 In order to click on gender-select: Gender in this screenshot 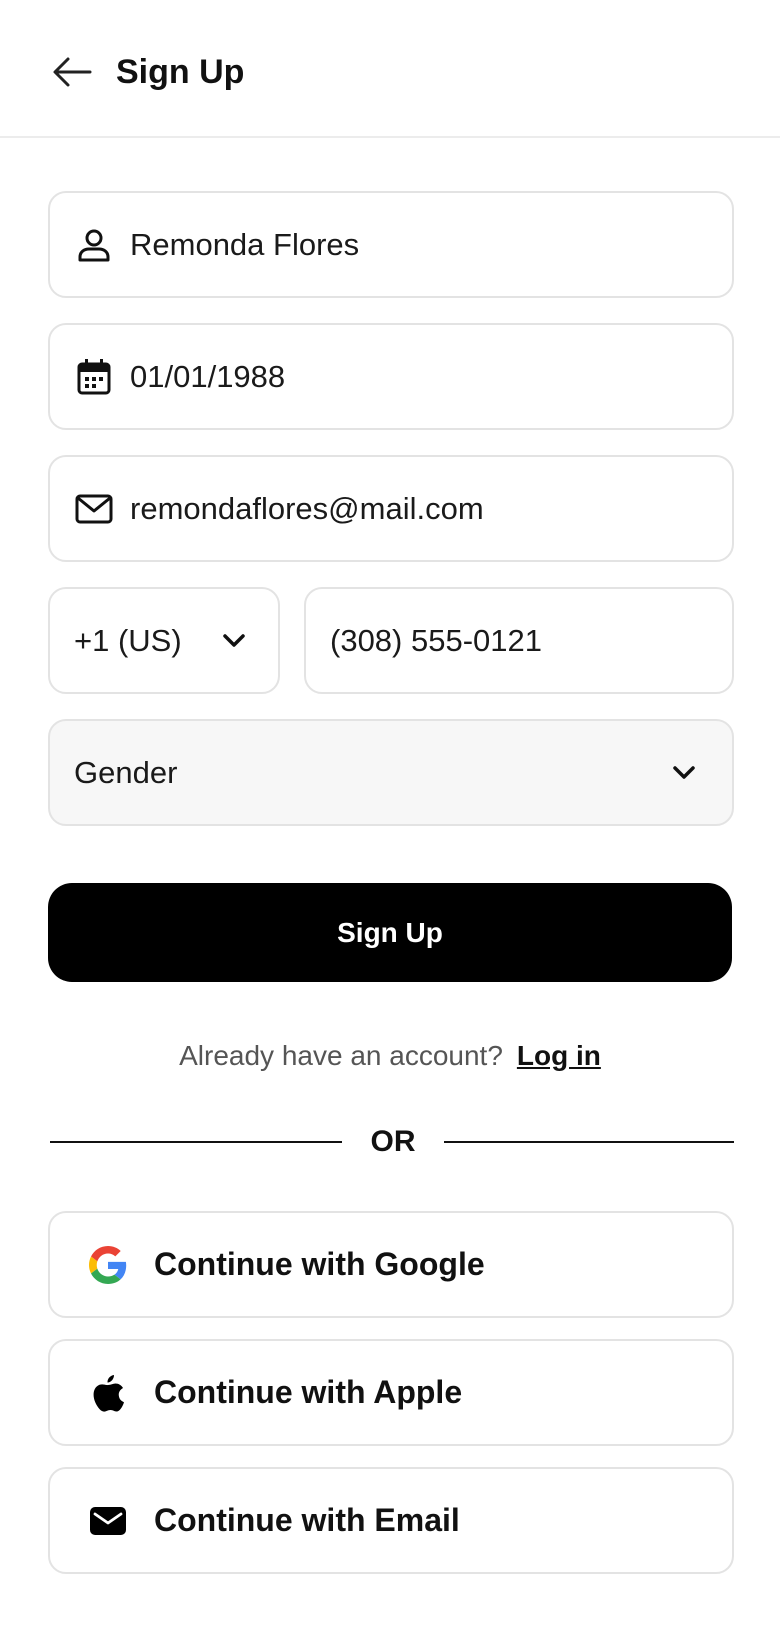, I will do `click(391, 772)`.